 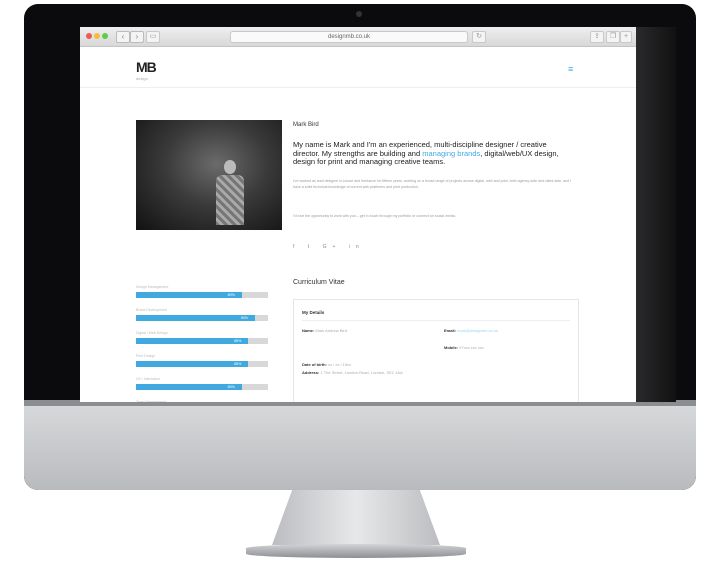 I want to click on site-header: MB design ≡, so click(x=358, y=67).